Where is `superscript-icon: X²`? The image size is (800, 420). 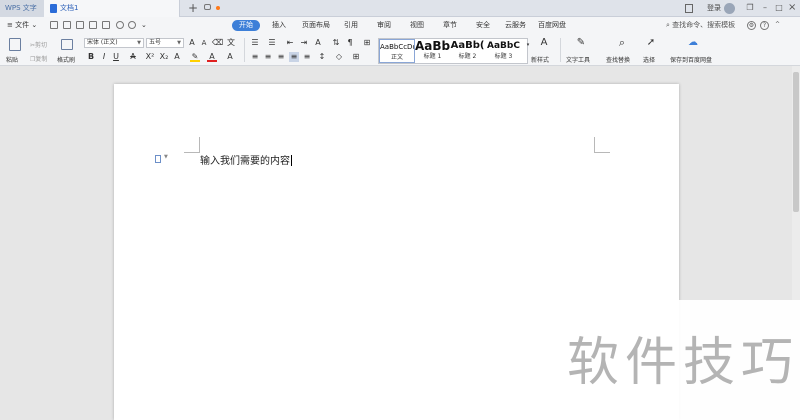
superscript-icon: X² is located at coordinates (150, 57).